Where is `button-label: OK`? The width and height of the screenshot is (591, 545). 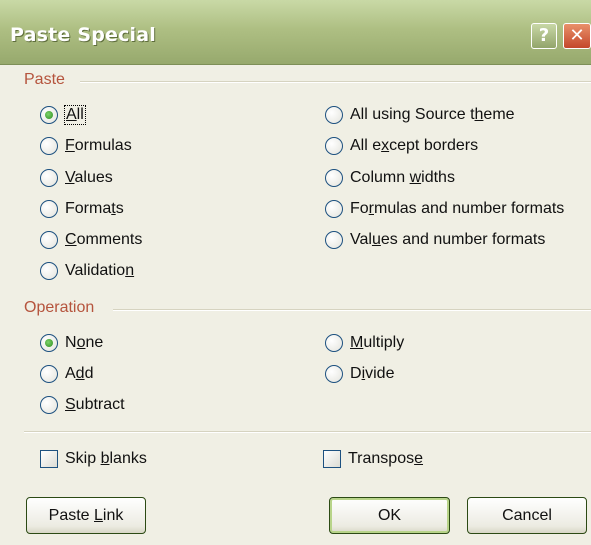
button-label: OK is located at coordinates (389, 515).